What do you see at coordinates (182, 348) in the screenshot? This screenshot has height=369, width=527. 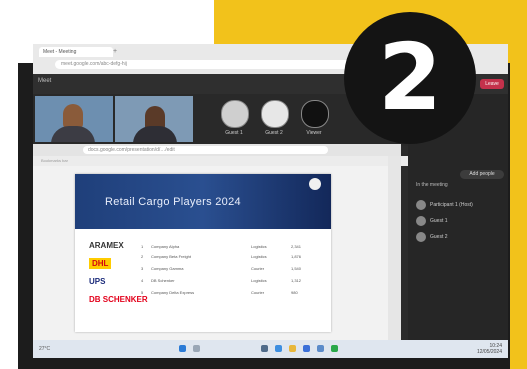 I see `start-icon` at bounding box center [182, 348].